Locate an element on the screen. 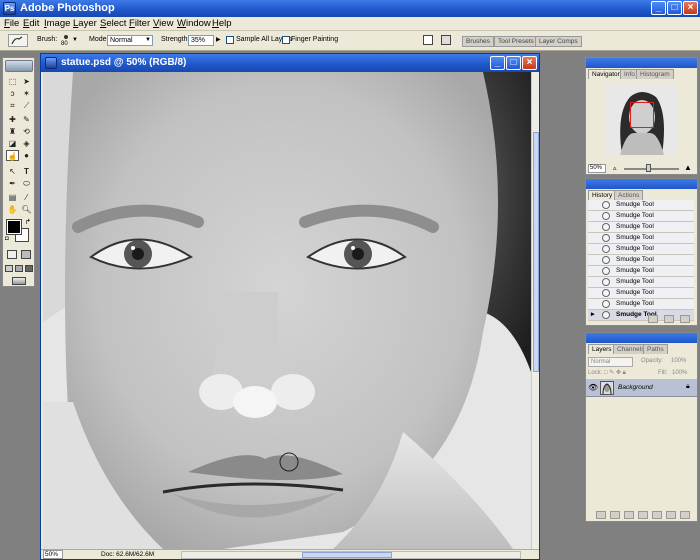 This screenshot has width=700, height=560. magic-wand-tool-icon: ✶ is located at coordinates (26, 93).